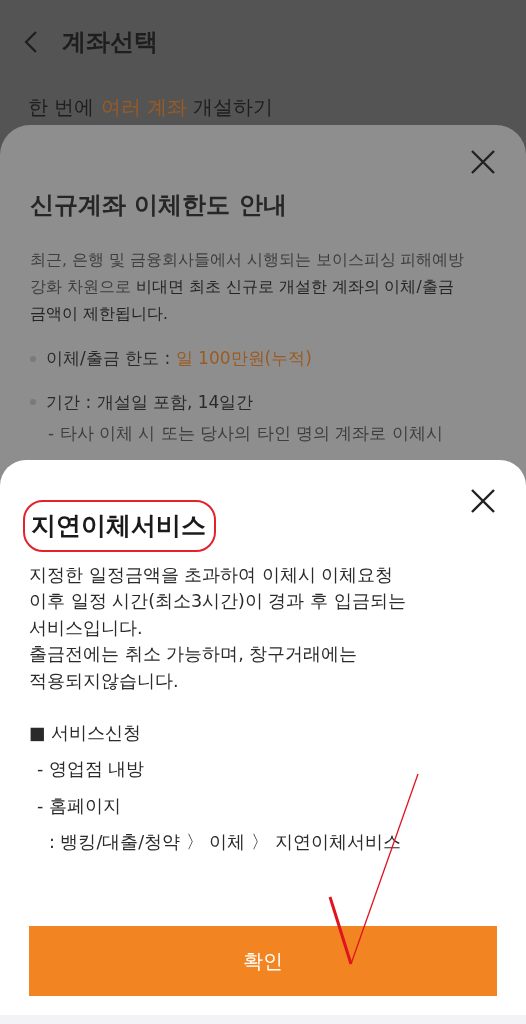 The image size is (526, 1024). Describe the element at coordinates (91, 770) in the screenshot. I see `list-item: - 영업점 내방` at that location.